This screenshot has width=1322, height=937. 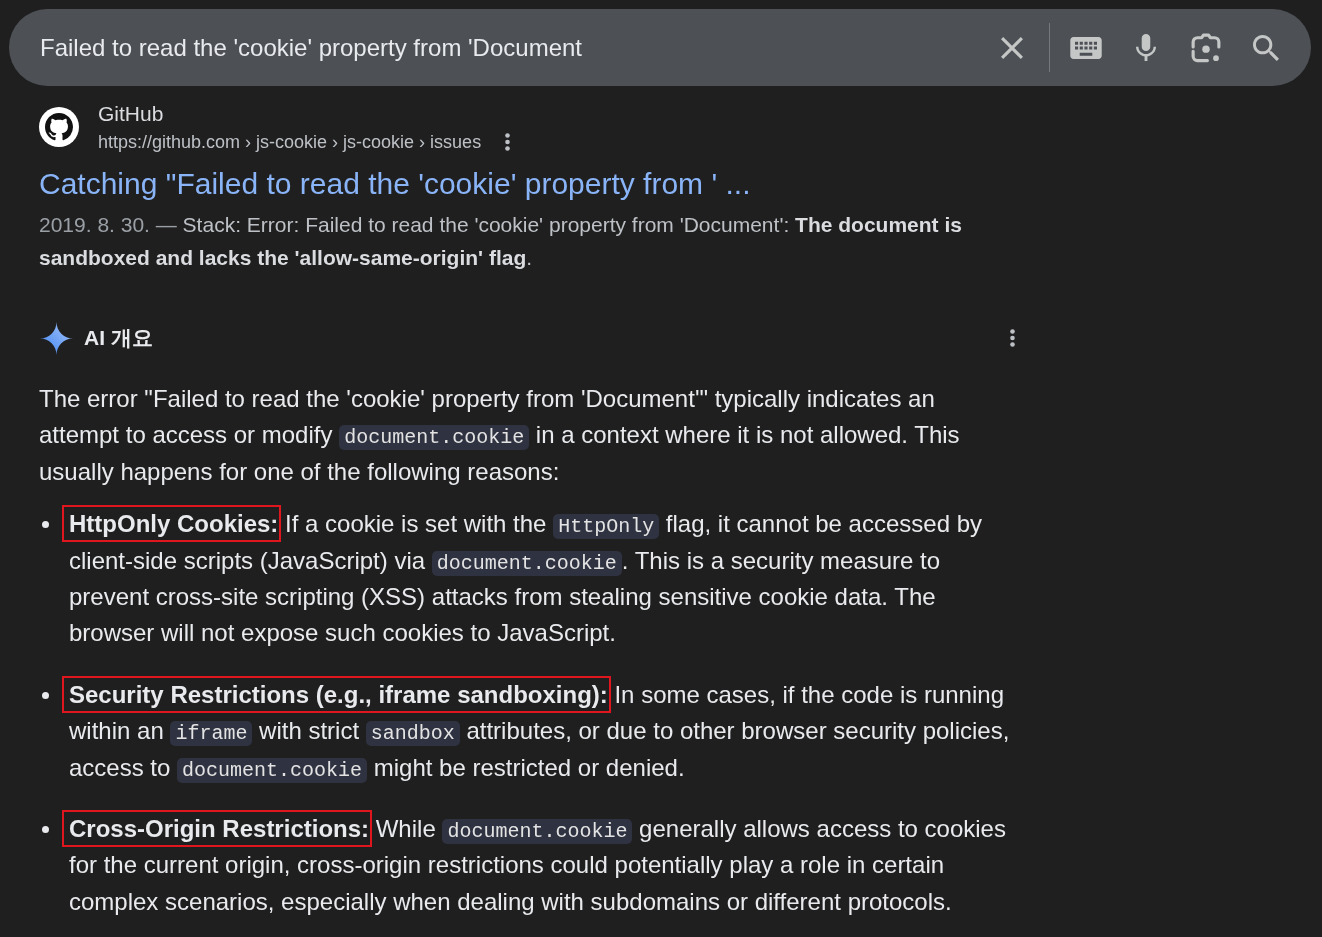 I want to click on search-field: Failed to read the 'cookie' property from 'Document, so click(x=511, y=47).